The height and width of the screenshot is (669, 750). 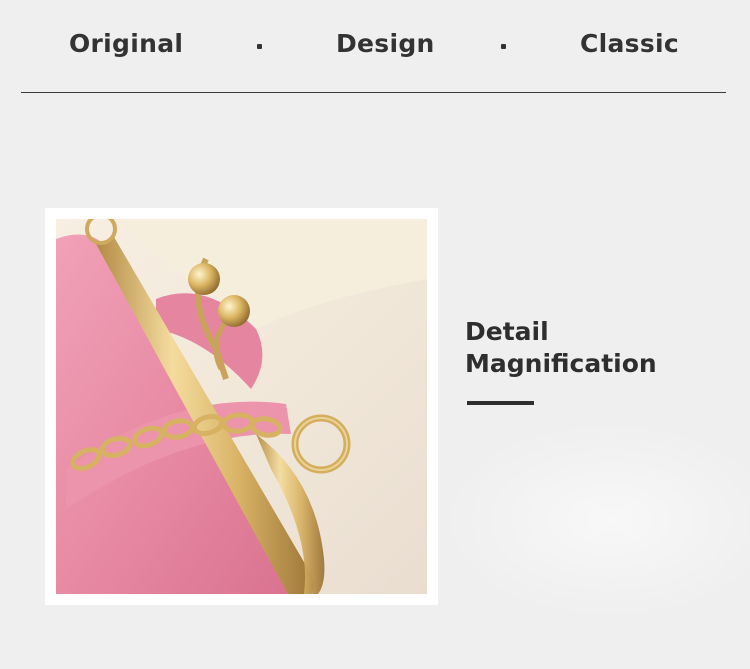 I want to click on header-word-original: Original, so click(x=126, y=43).